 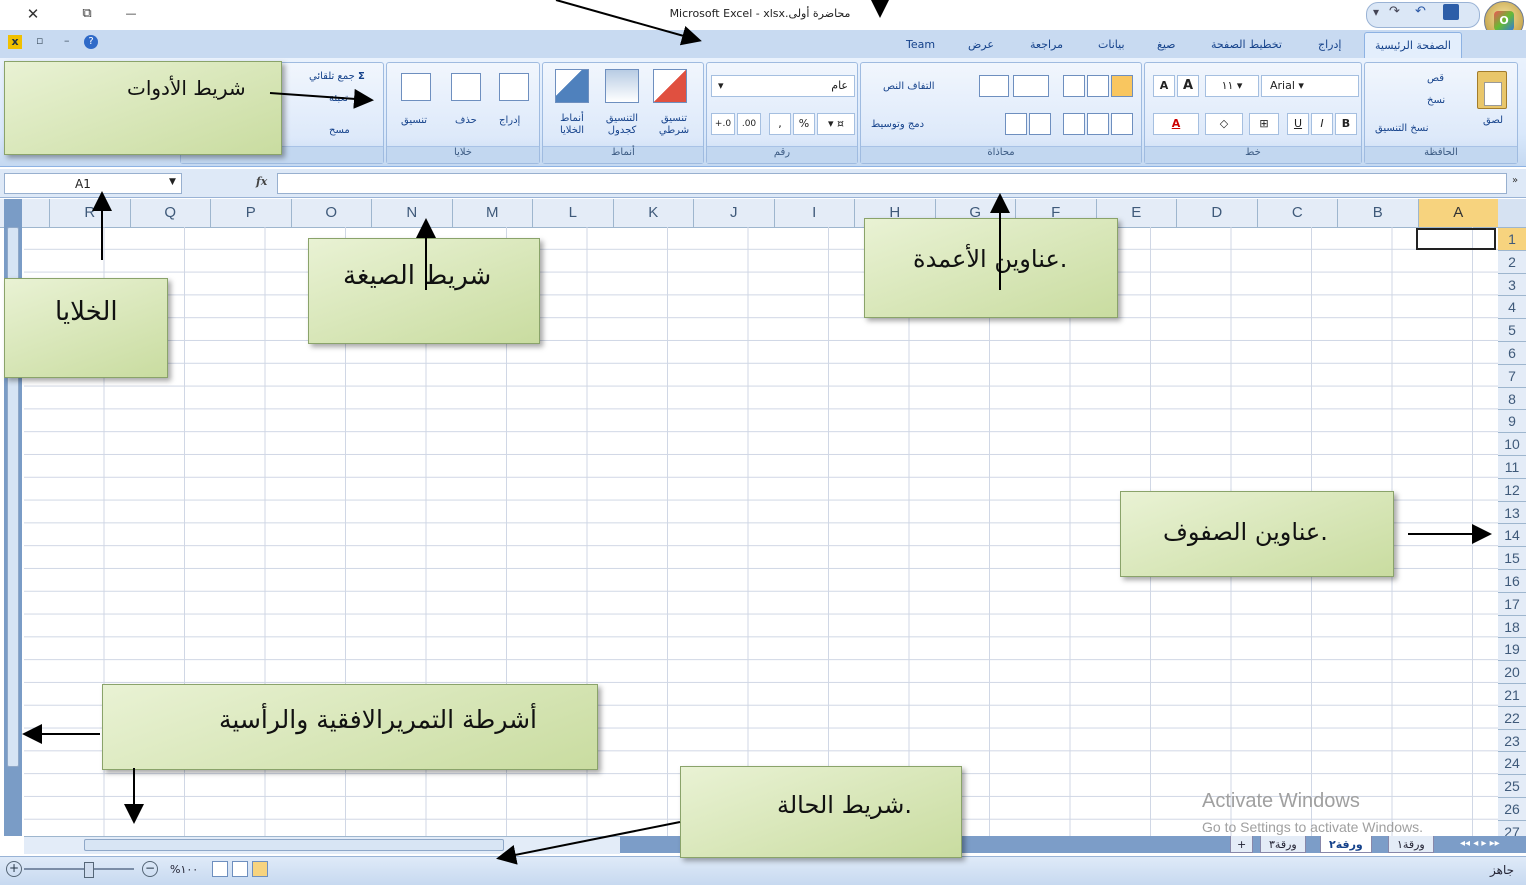 I want to click on row-header-4: 4, so click(x=1512, y=307).